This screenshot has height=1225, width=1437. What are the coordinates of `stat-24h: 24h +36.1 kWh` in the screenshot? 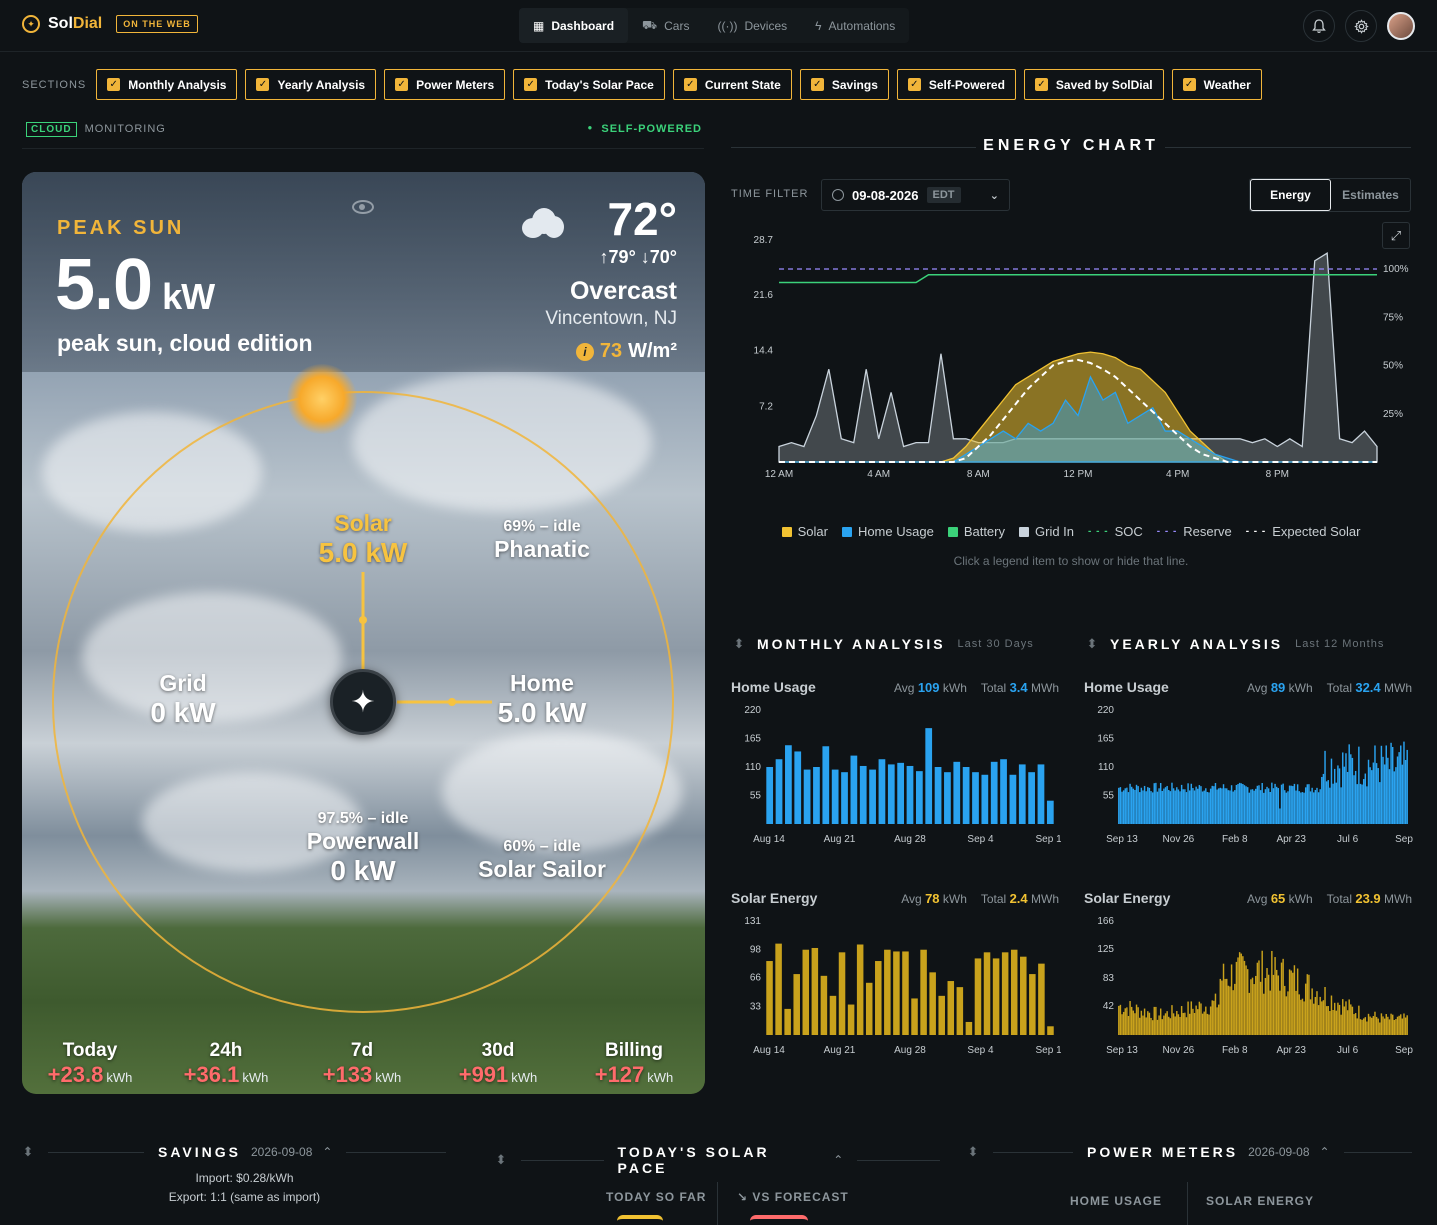 It's located at (226, 1064).